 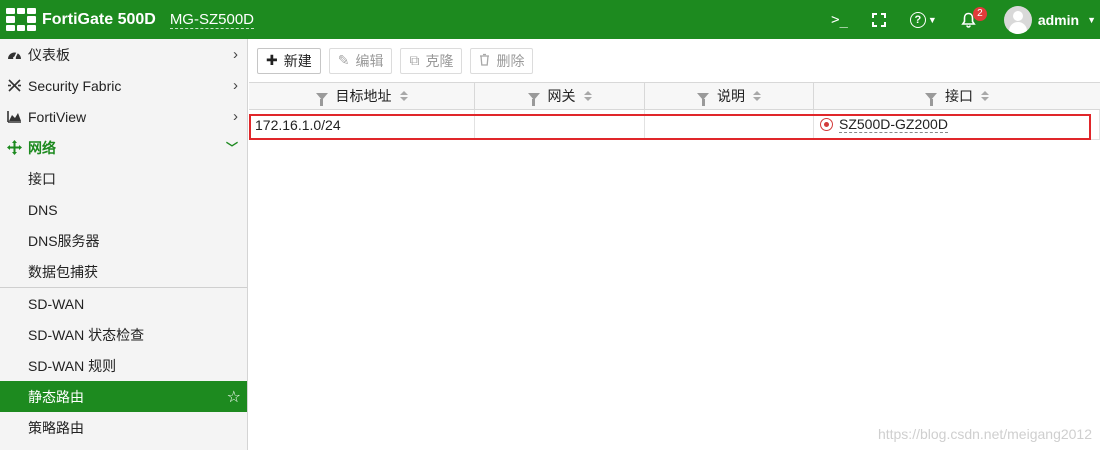 I want to click on sidebar-item-dns: DNS, so click(x=123, y=209).